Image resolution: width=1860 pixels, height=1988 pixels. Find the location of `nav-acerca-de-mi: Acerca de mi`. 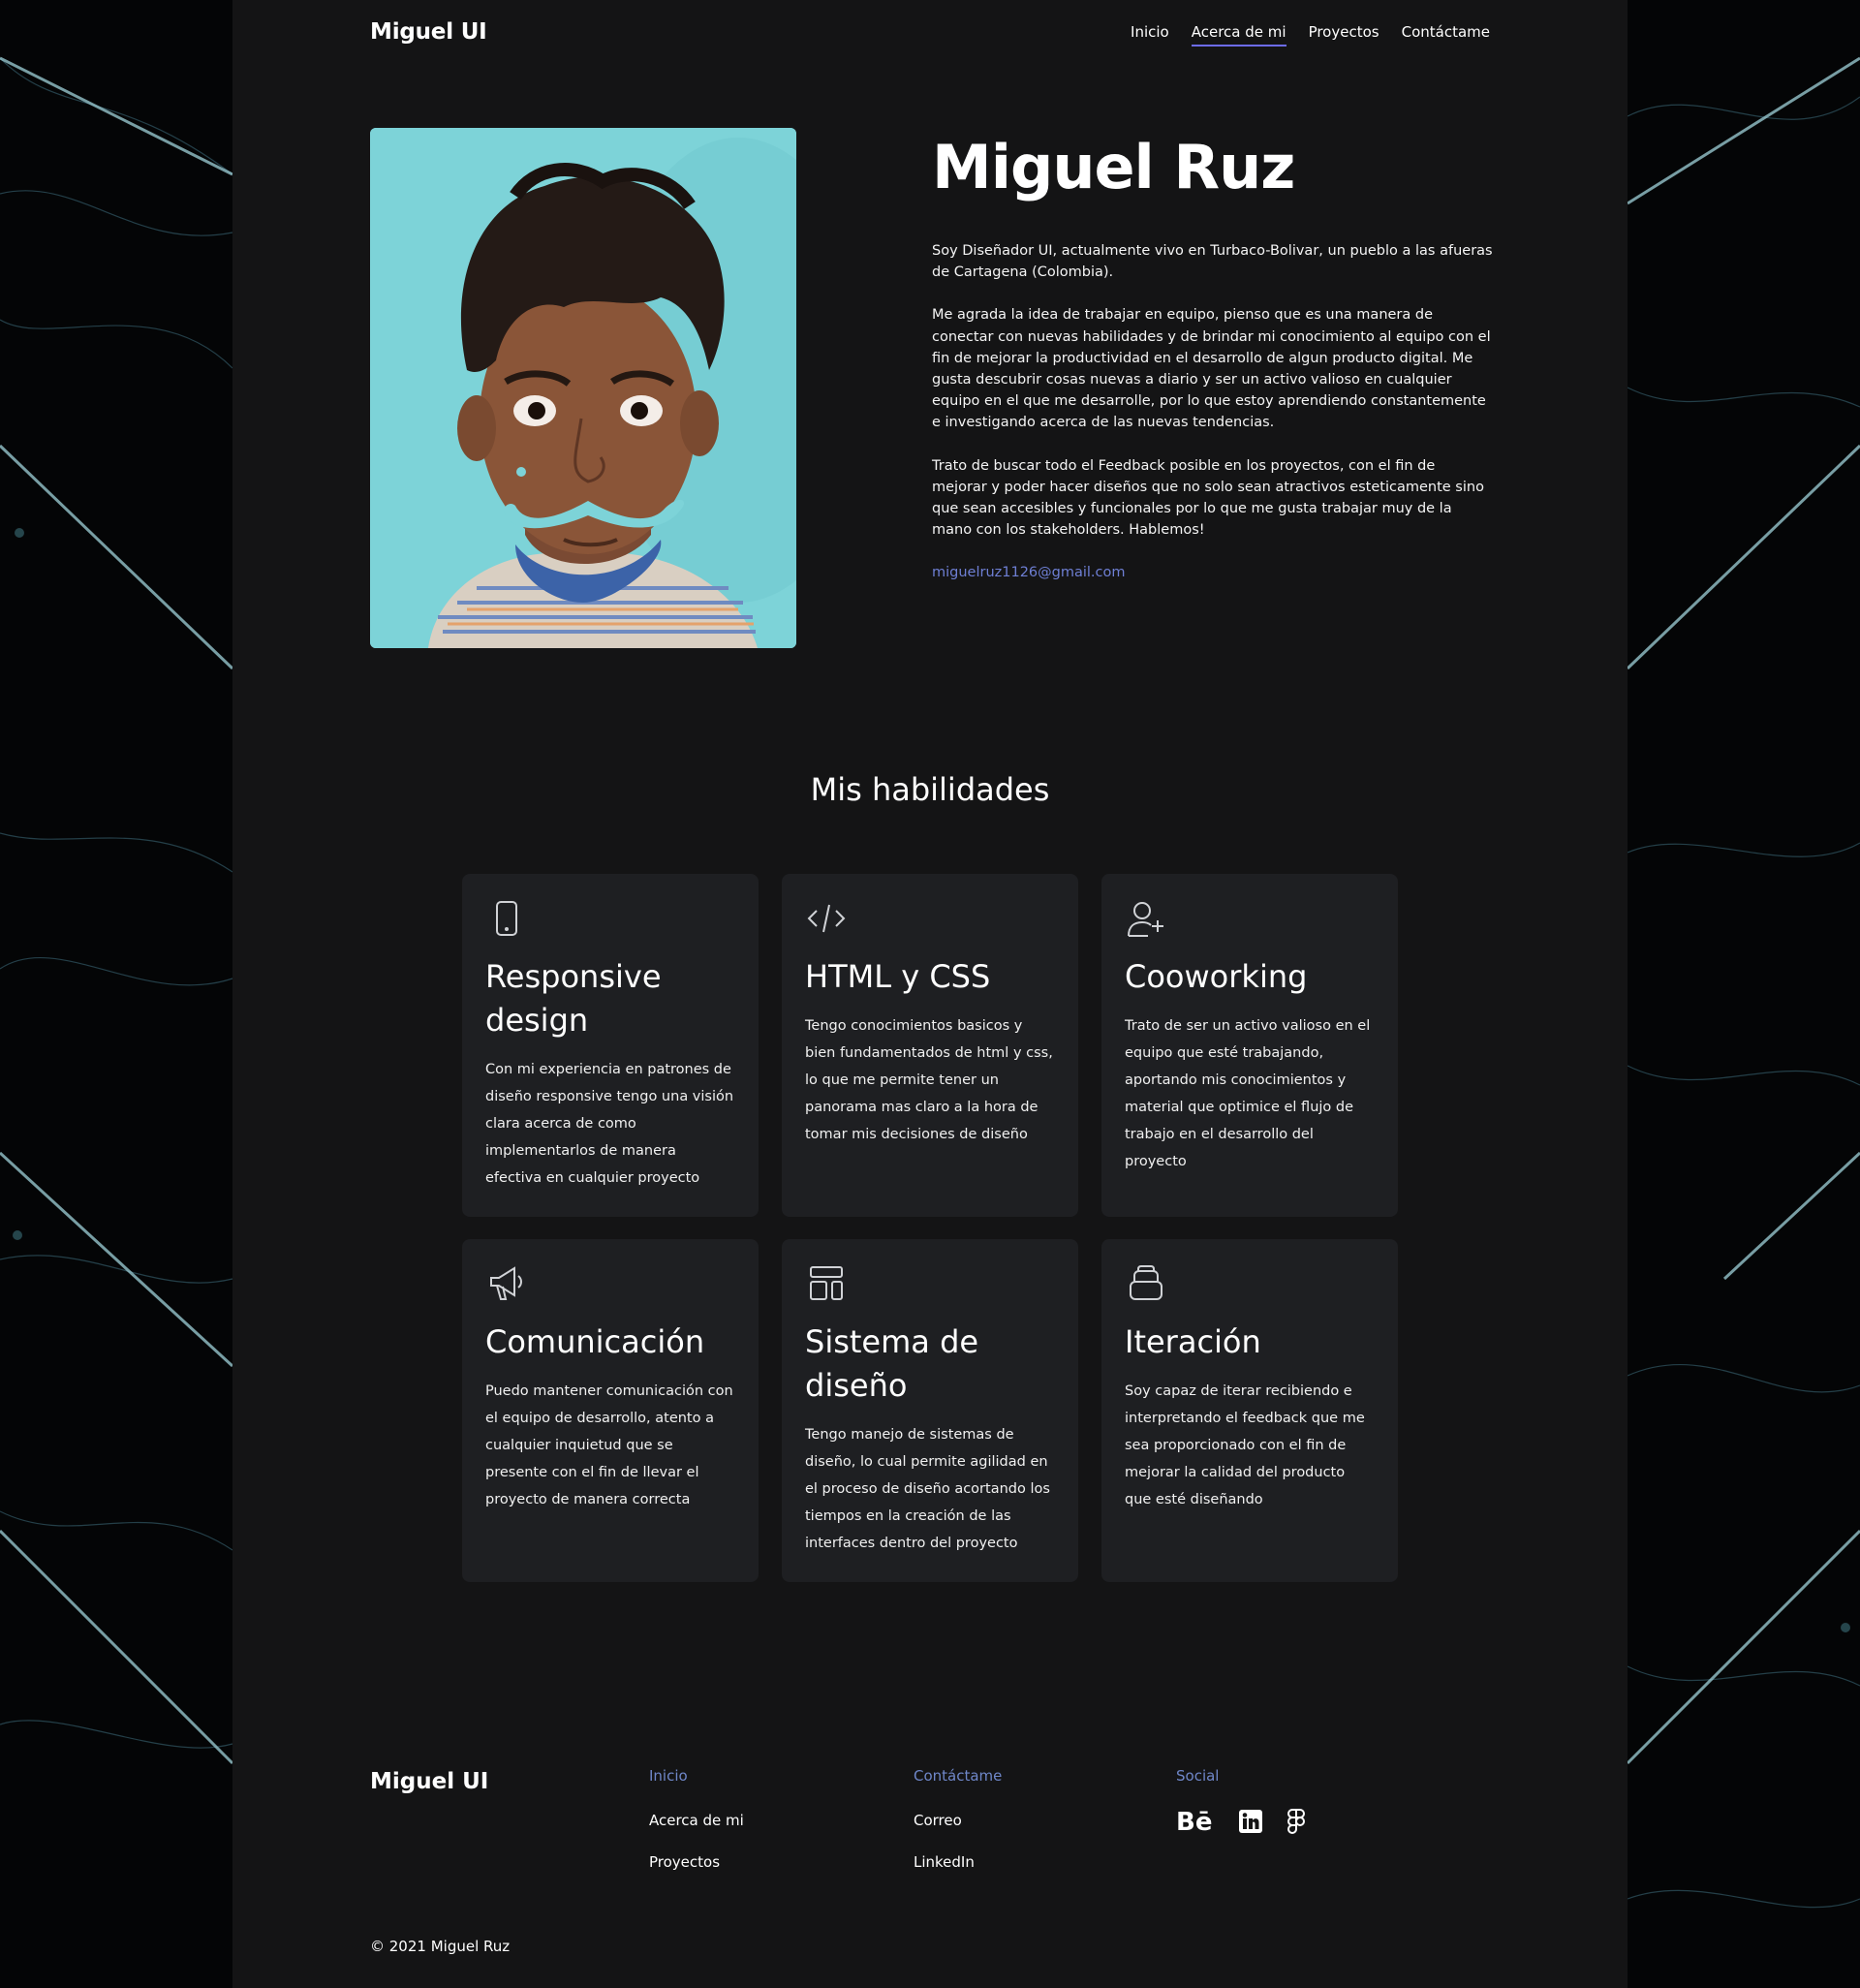

nav-acerca-de-mi: Acerca de mi is located at coordinates (1238, 35).